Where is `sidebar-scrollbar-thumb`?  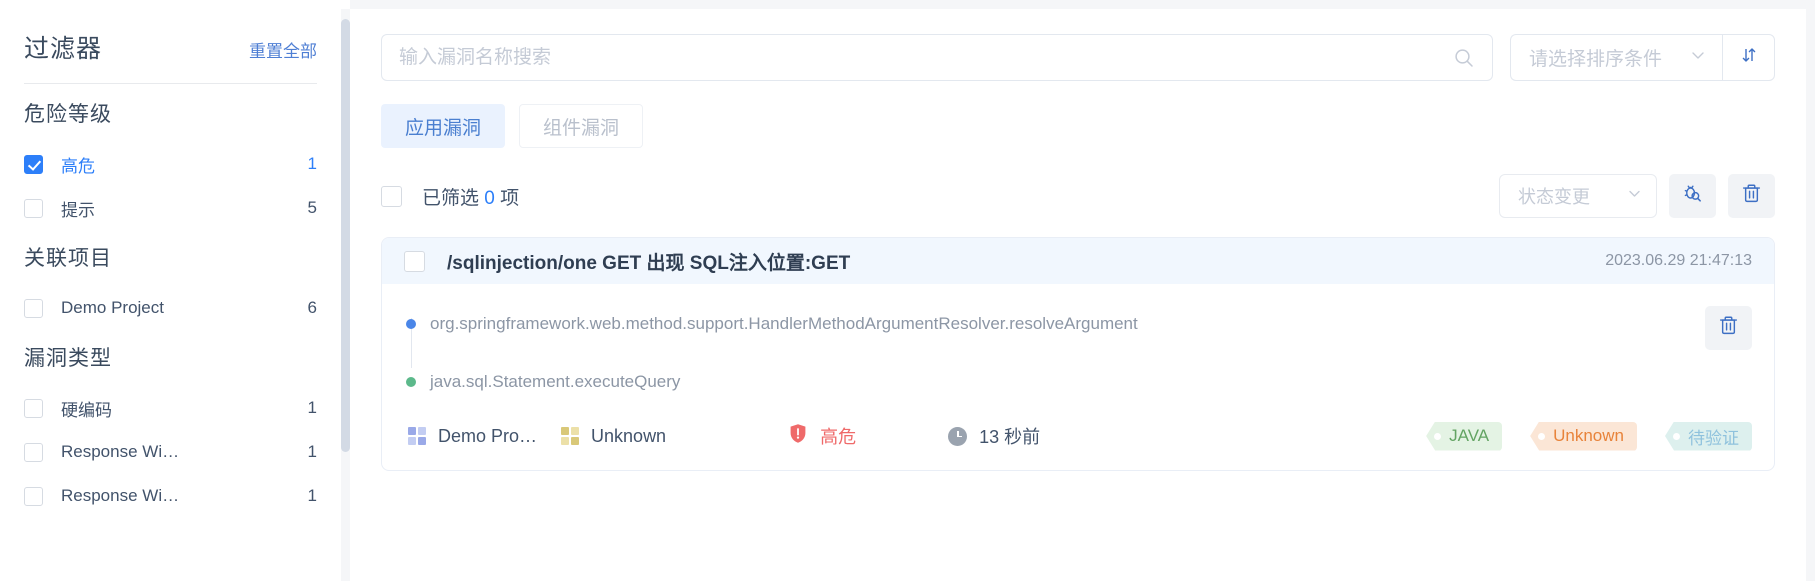
sidebar-scrollbar-thumb is located at coordinates (345, 235).